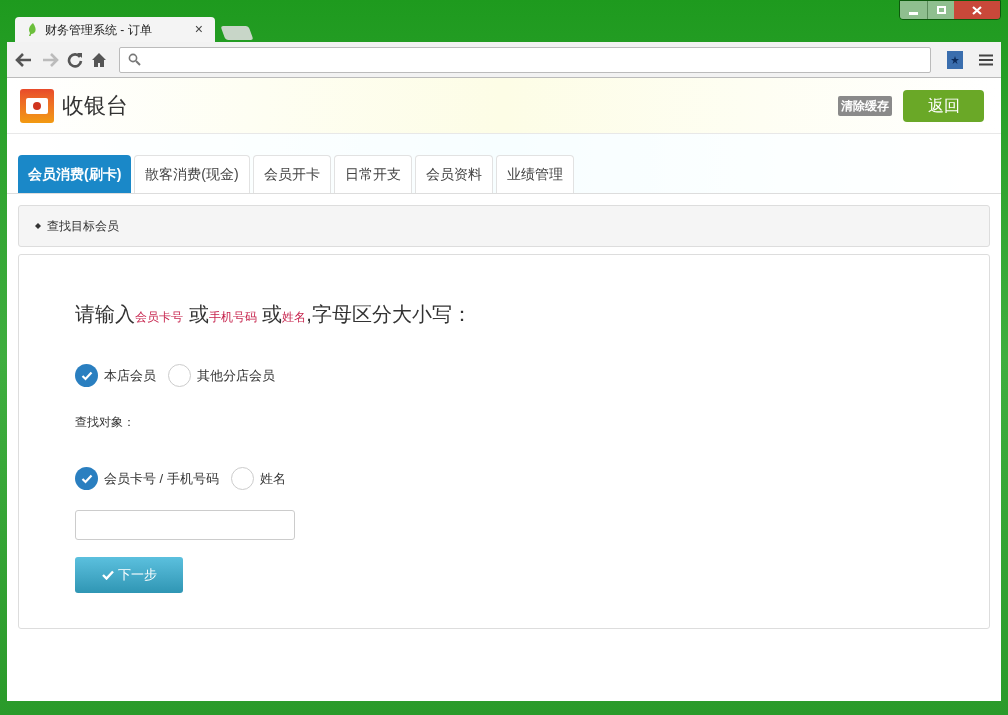 This screenshot has width=1008, height=715. Describe the element at coordinates (105, 422) in the screenshot. I see `search-target-label: 查找对象：` at that location.